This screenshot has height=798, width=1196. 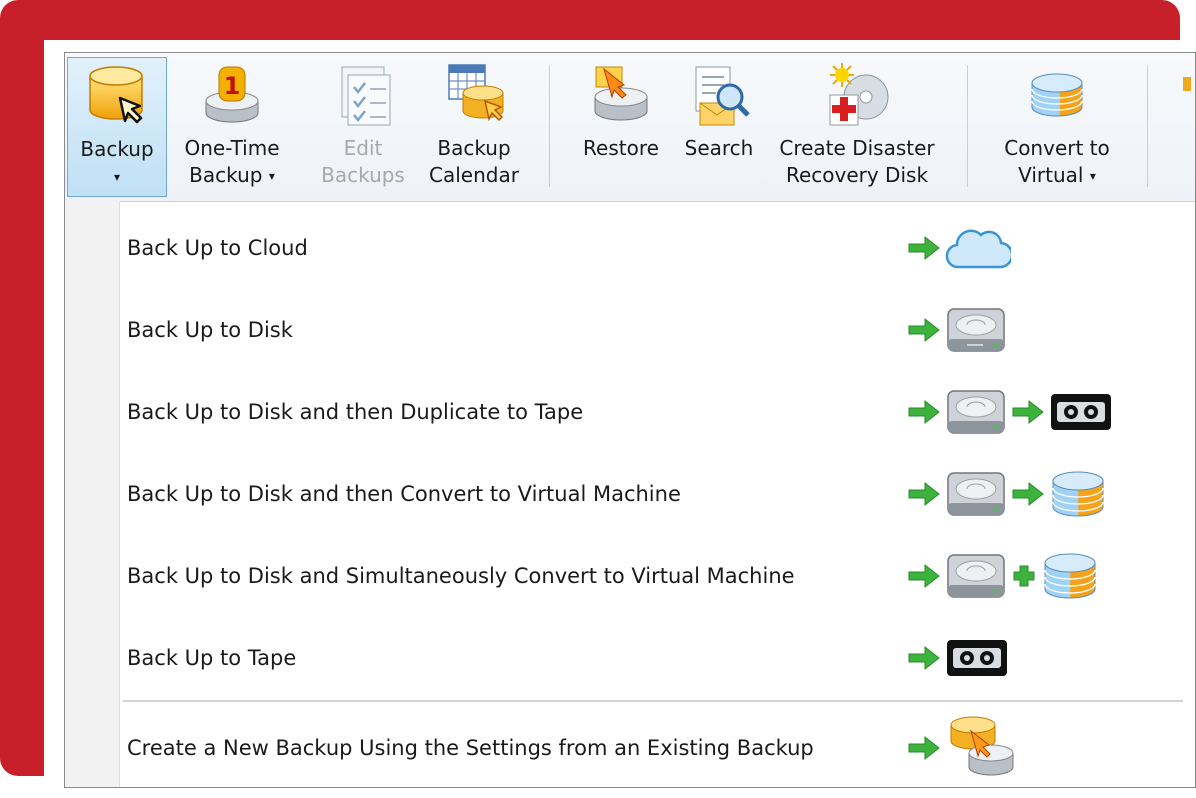 What do you see at coordinates (639, 658) in the screenshot?
I see `menu-item-back-up-to-tape: Back Up to Tape` at bounding box center [639, 658].